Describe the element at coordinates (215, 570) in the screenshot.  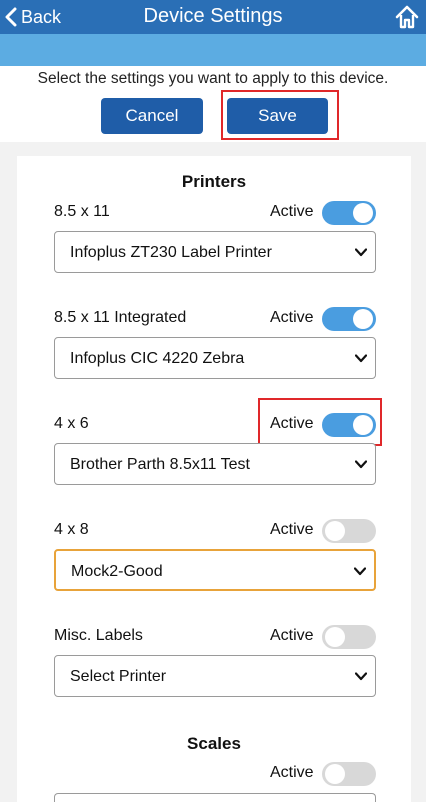
I see `printer-select: Mock2-Good` at that location.